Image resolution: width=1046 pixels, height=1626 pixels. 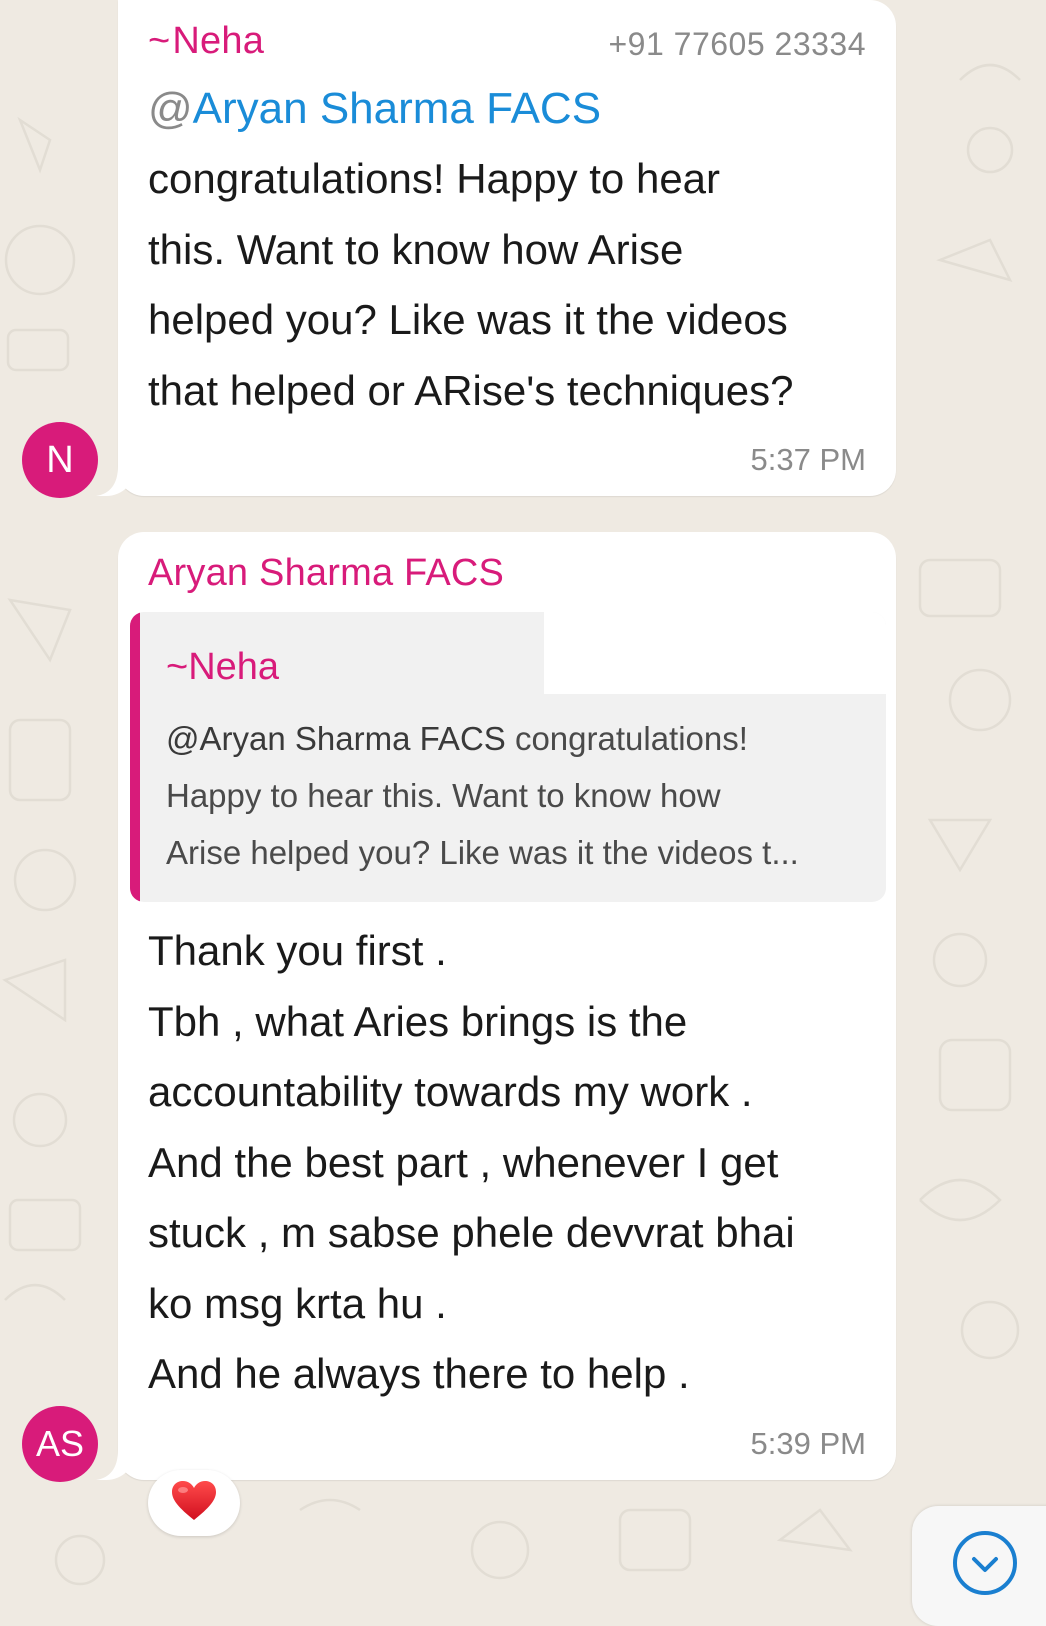 I want to click on message-line: that helped or ARise's techniques?, so click(x=471, y=390).